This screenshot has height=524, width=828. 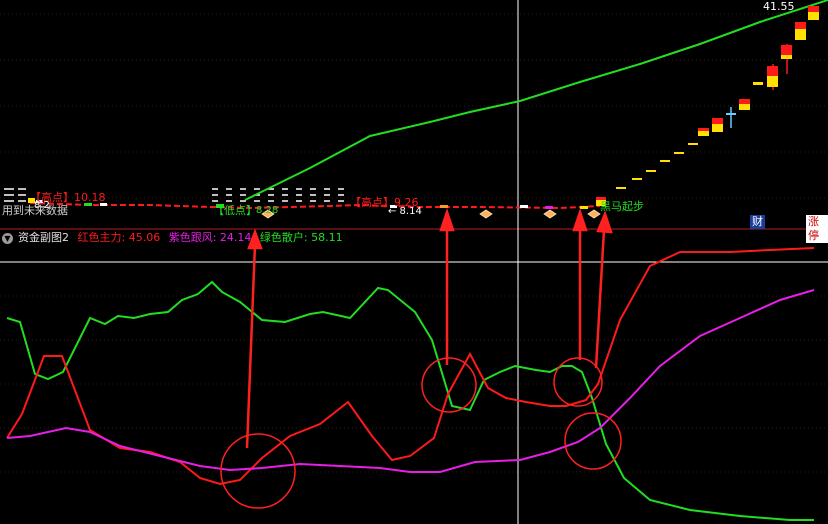 What do you see at coordinates (235, 210) in the screenshot?
I see `low-mark: 【低点】` at bounding box center [235, 210].